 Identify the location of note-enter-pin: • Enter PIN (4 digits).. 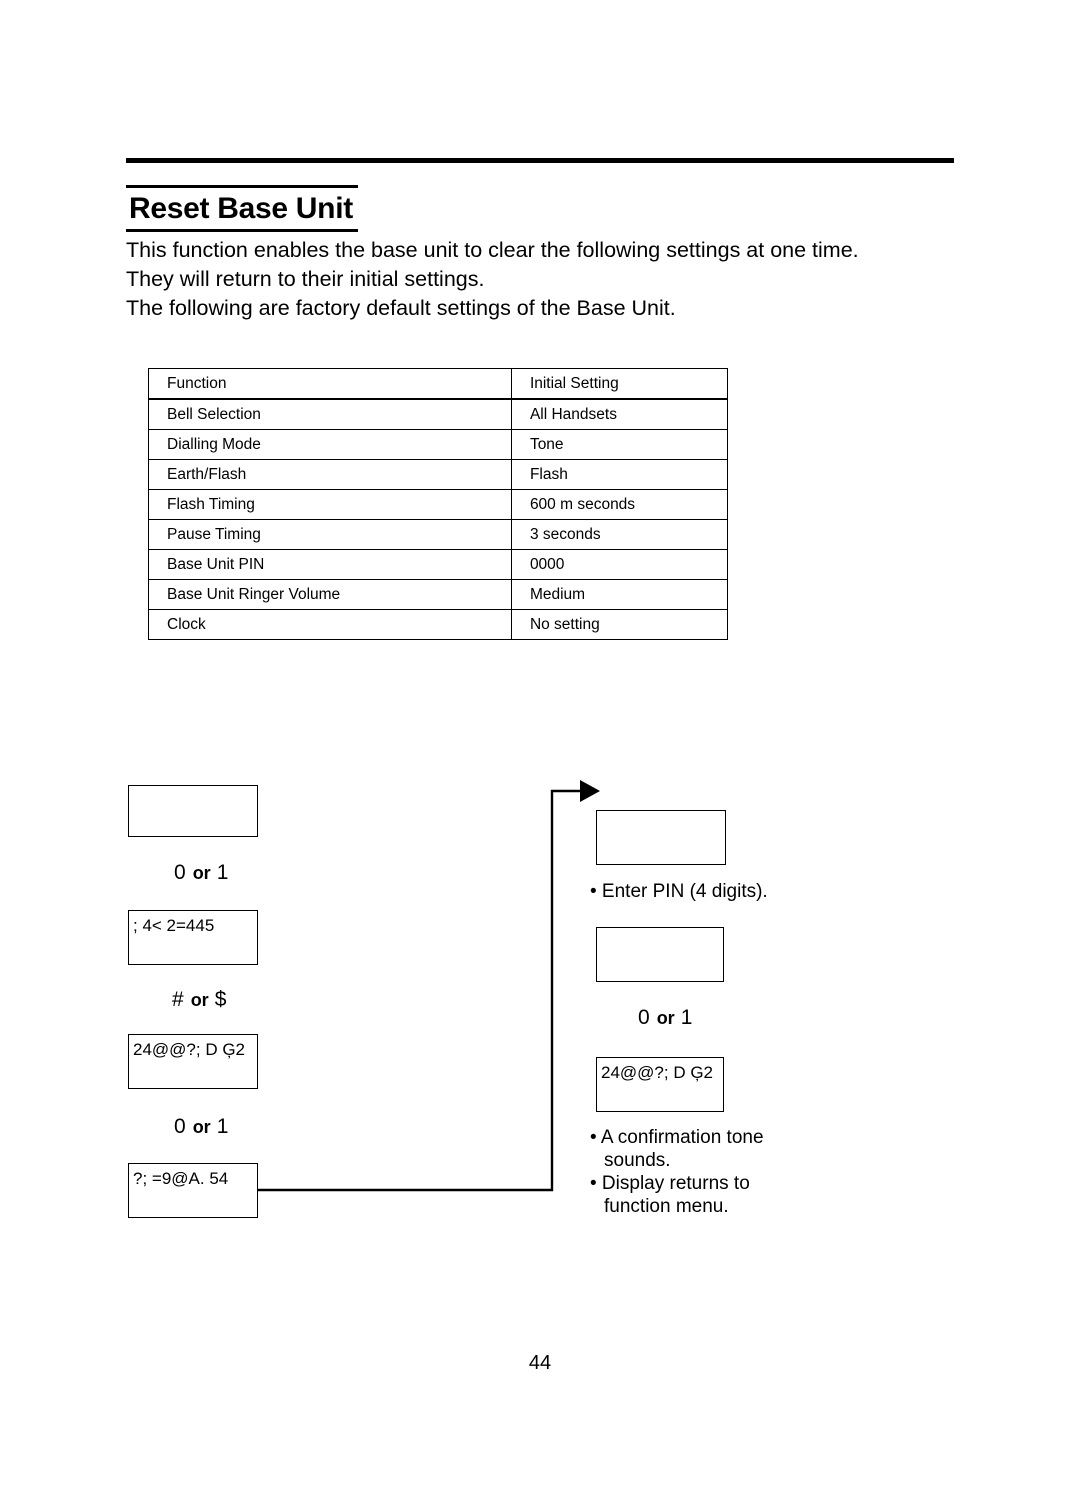
(679, 891).